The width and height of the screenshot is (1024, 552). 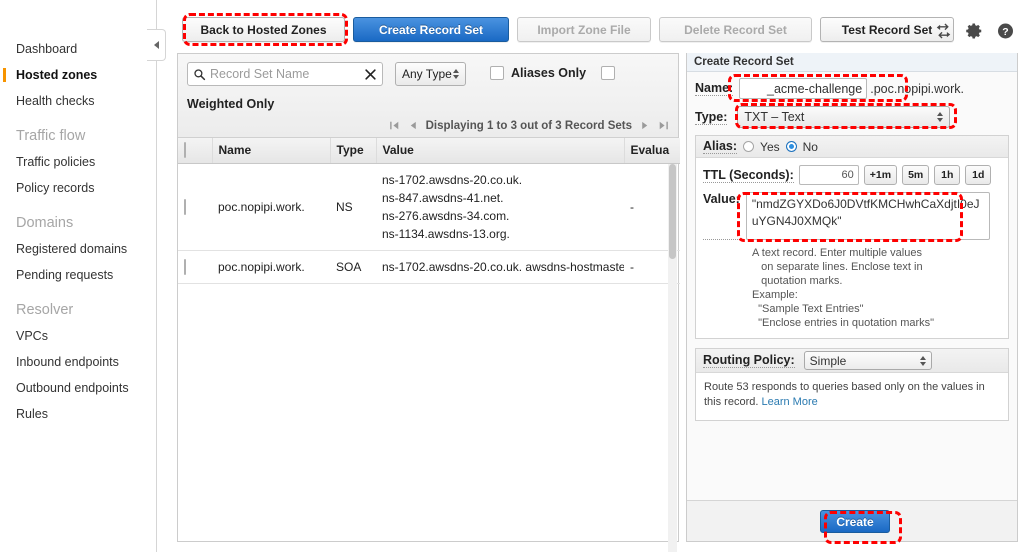 What do you see at coordinates (711, 117) in the screenshot?
I see `type-label: Type:` at bounding box center [711, 117].